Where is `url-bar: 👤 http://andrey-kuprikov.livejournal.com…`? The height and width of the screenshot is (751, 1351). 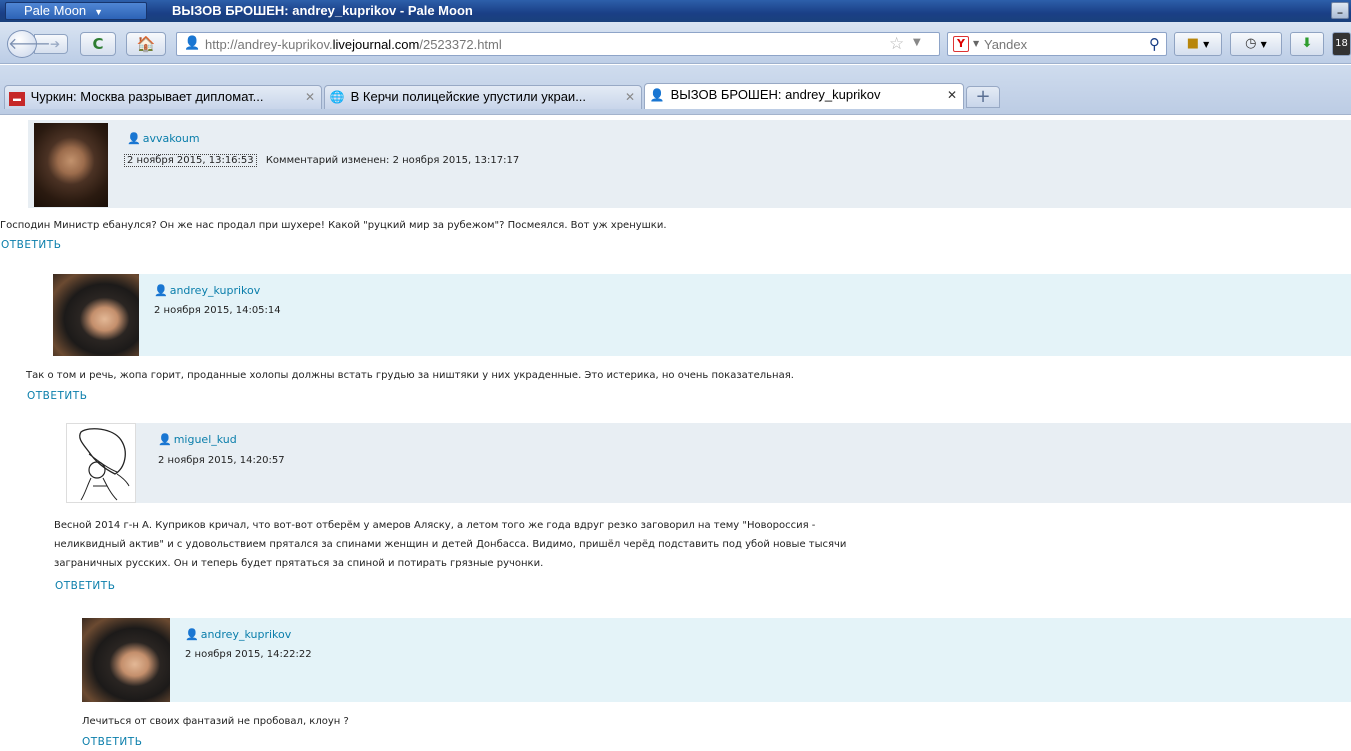
url-bar: 👤 http://andrey-kuprikov.livejournal.com… is located at coordinates (558, 44).